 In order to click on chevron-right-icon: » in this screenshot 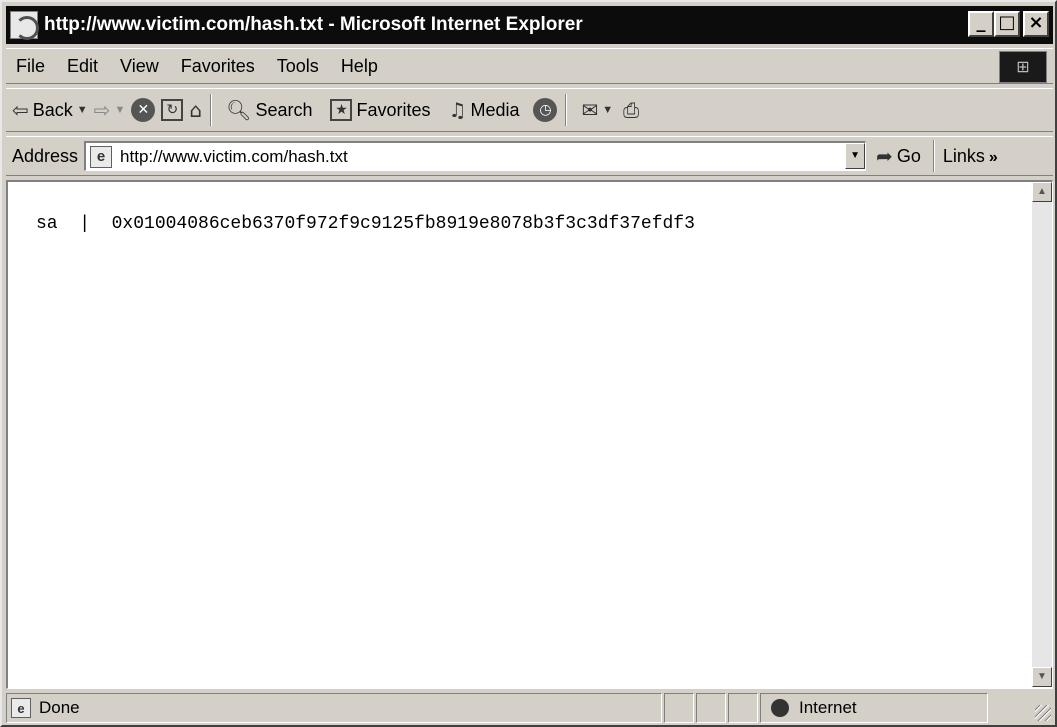, I will do `click(993, 157)`.